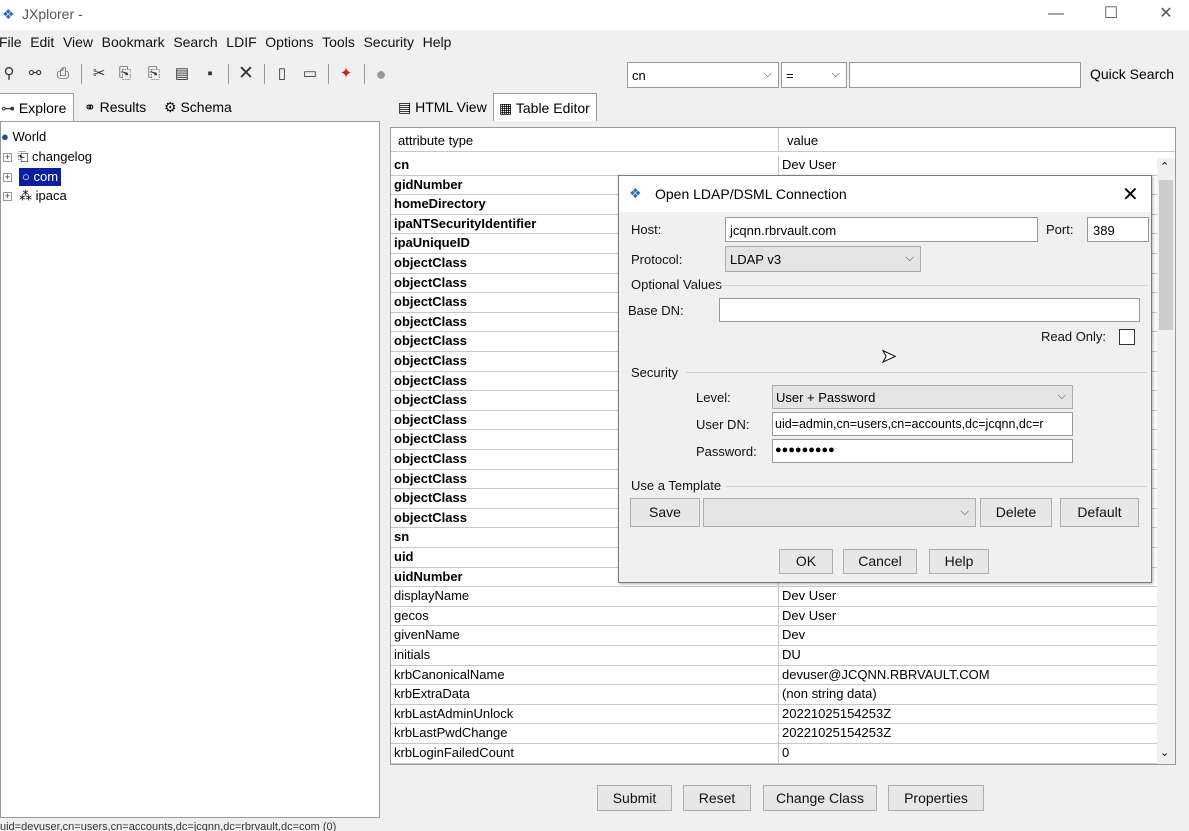 The image size is (1189, 831). What do you see at coordinates (454, 713) in the screenshot?
I see `attribute-type-cell: krbLastAdminUnlock` at bounding box center [454, 713].